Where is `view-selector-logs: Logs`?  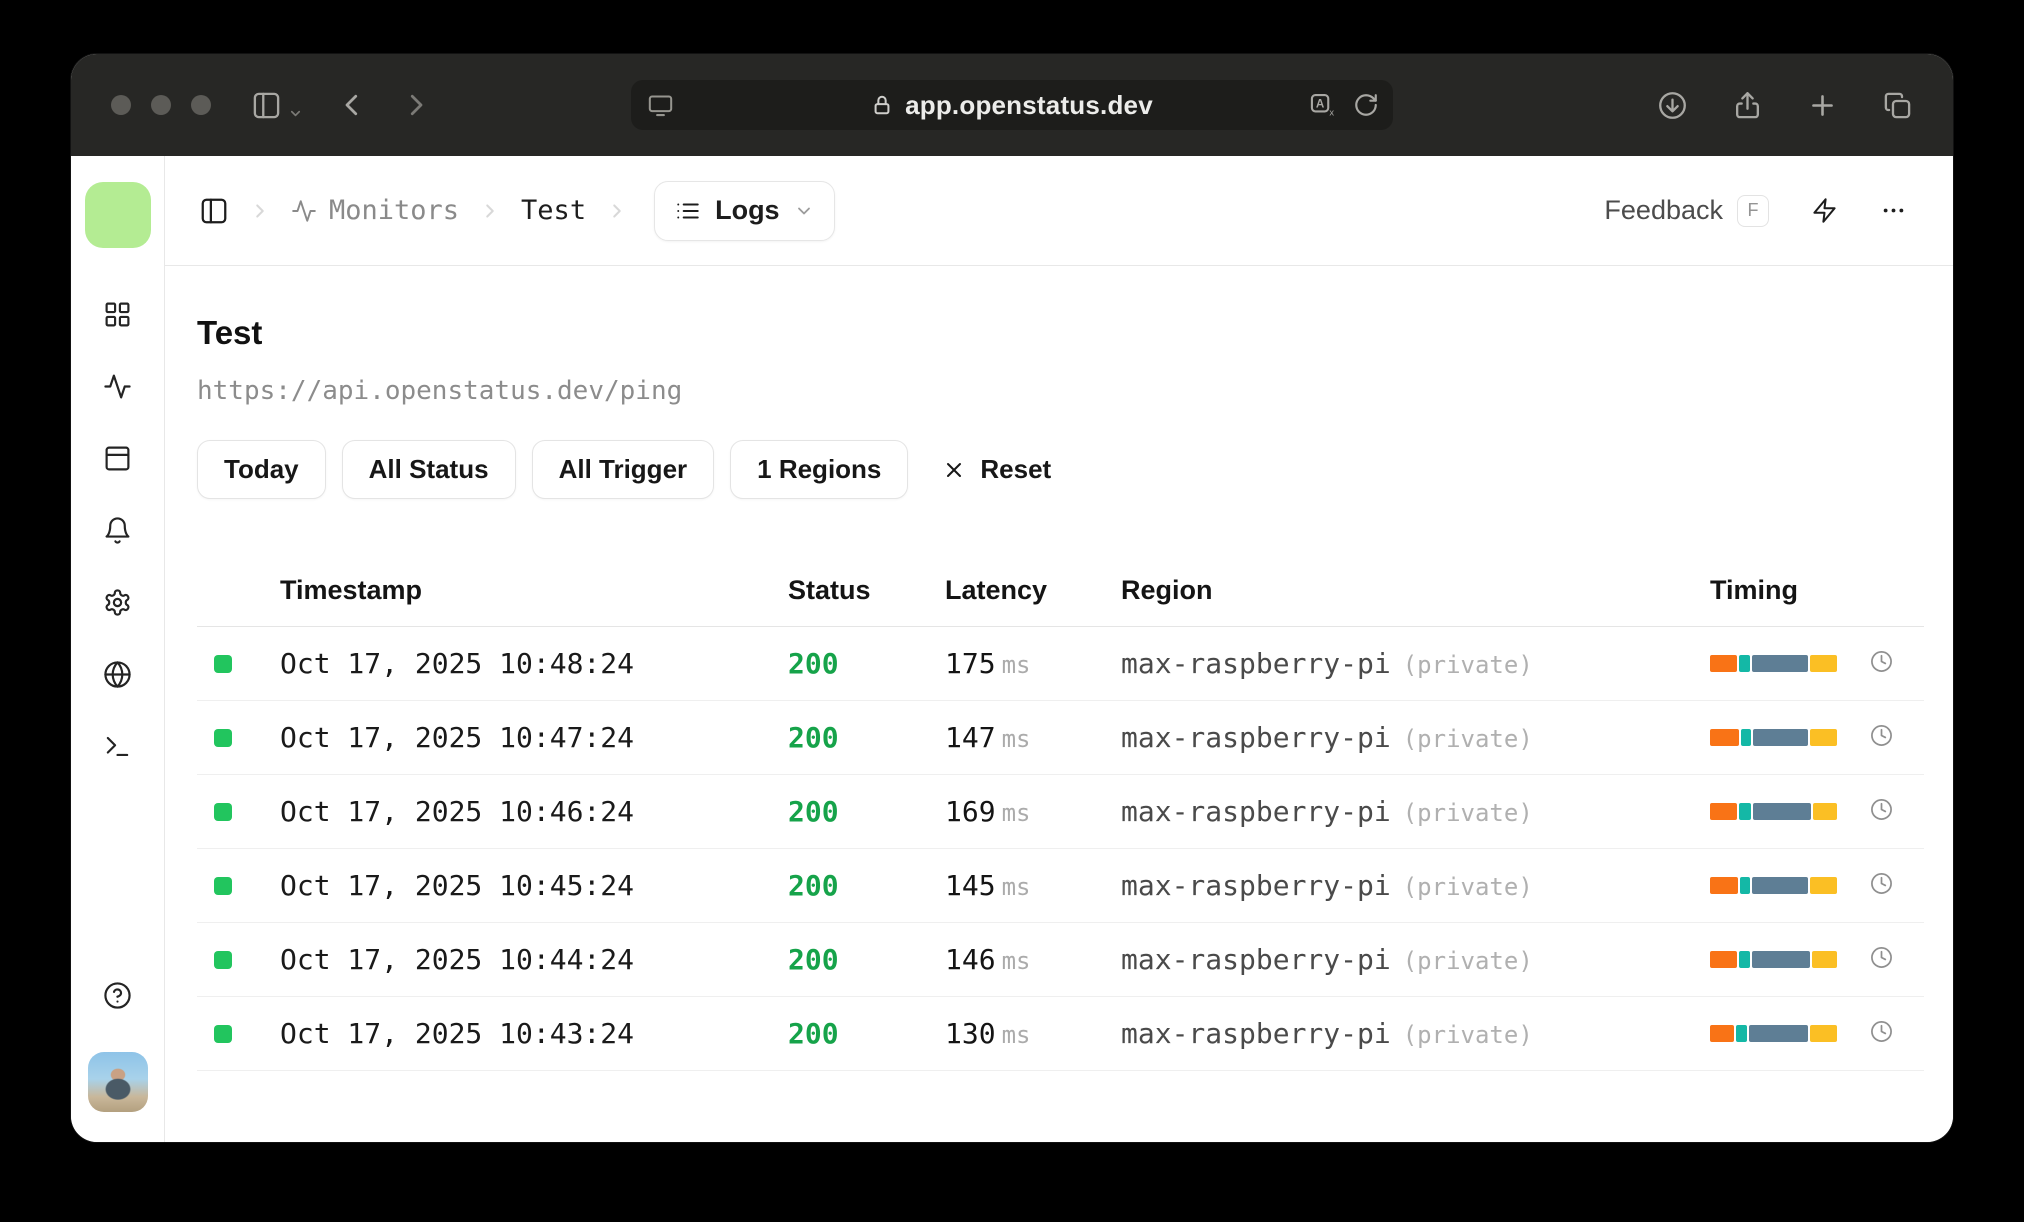
view-selector-logs: Logs is located at coordinates (744, 210).